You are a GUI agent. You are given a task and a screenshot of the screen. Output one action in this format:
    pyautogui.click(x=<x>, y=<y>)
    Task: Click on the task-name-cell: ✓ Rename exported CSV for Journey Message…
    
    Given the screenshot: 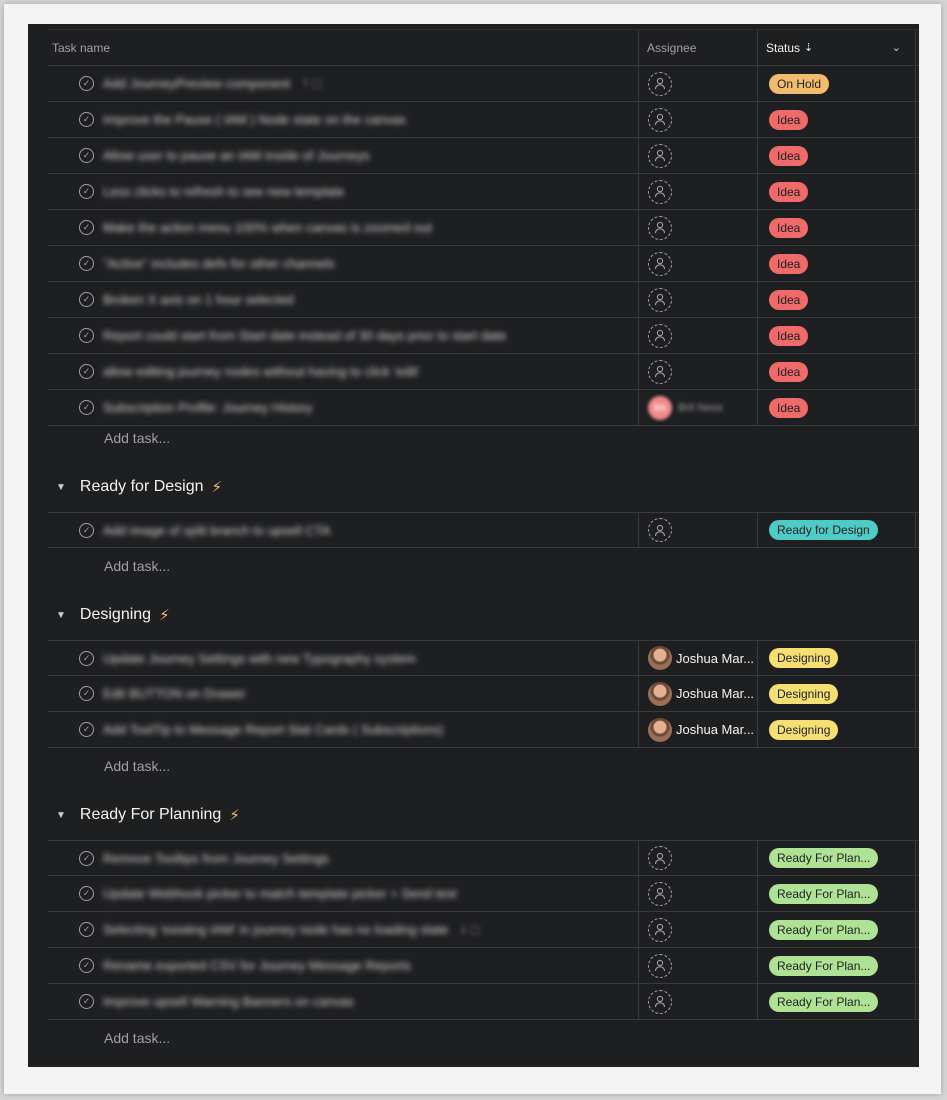 What is the action you would take?
    pyautogui.click(x=343, y=965)
    